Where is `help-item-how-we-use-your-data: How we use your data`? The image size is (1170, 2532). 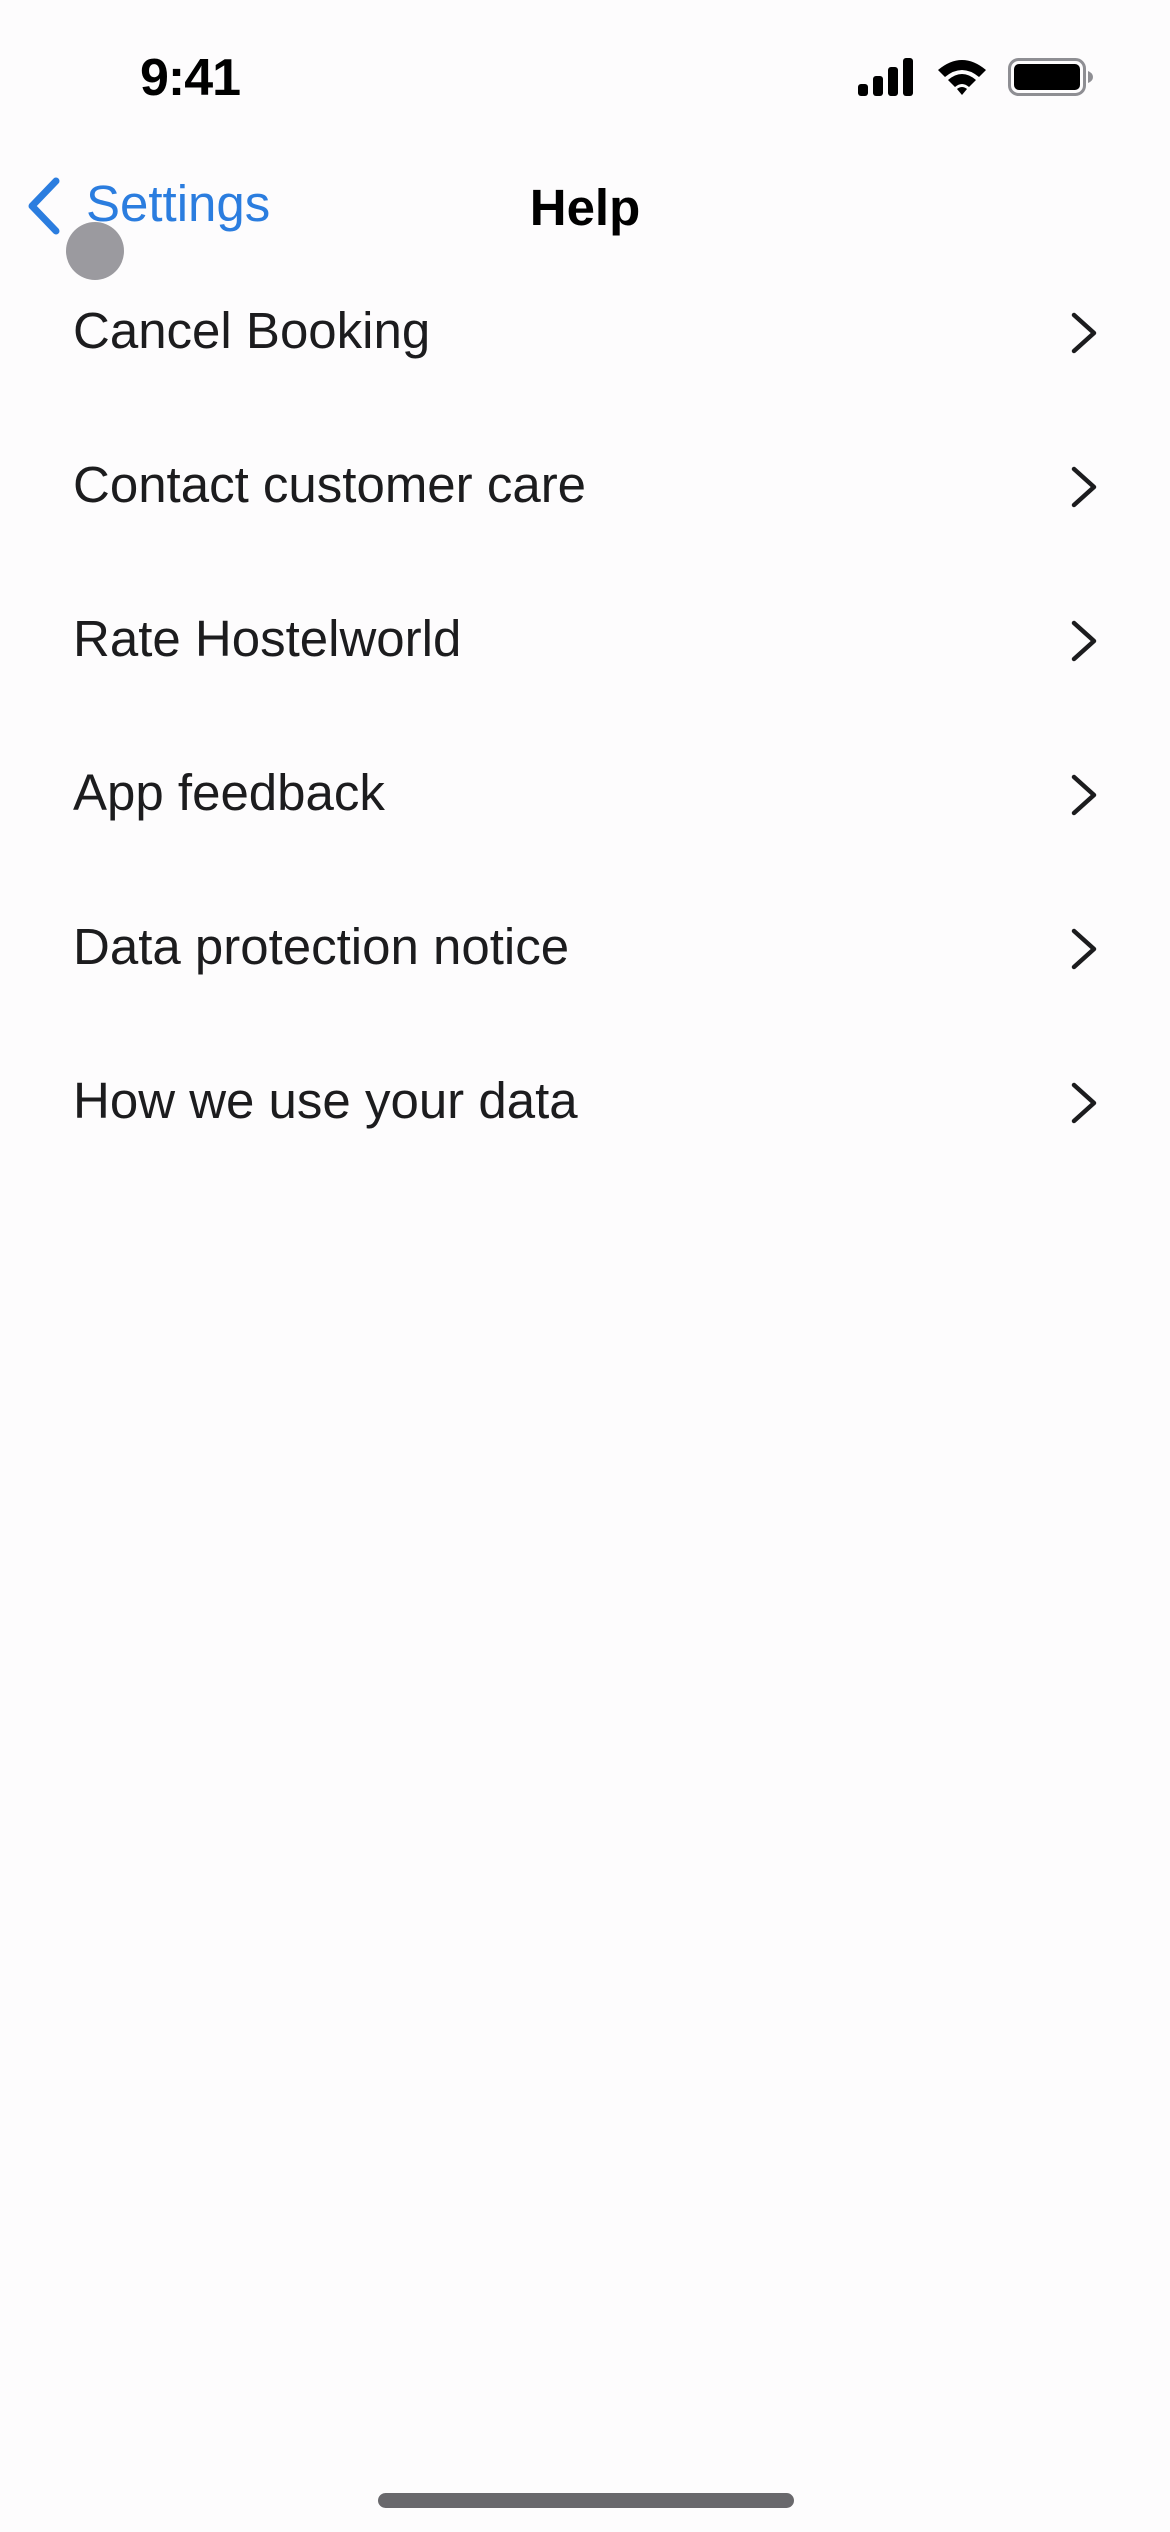 help-item-how-we-use-your-data: How we use your data is located at coordinates (585, 1101).